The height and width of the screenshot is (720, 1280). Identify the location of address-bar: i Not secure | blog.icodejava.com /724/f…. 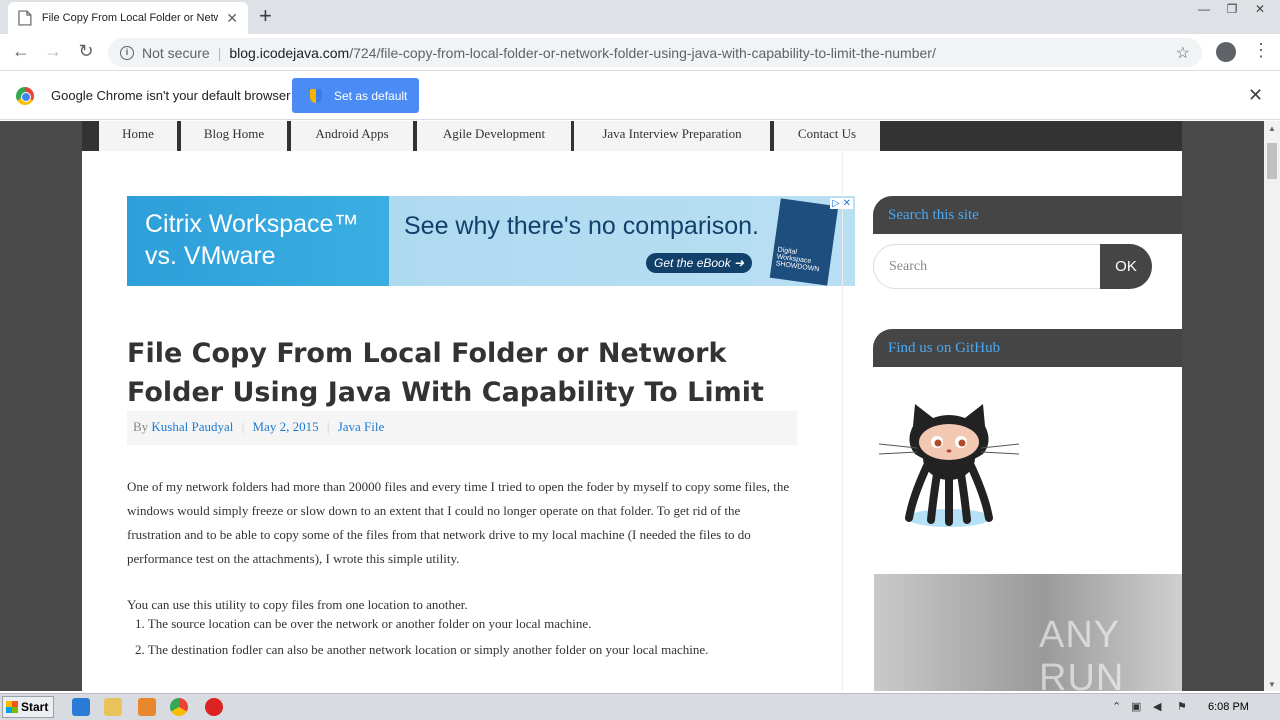
(655, 52).